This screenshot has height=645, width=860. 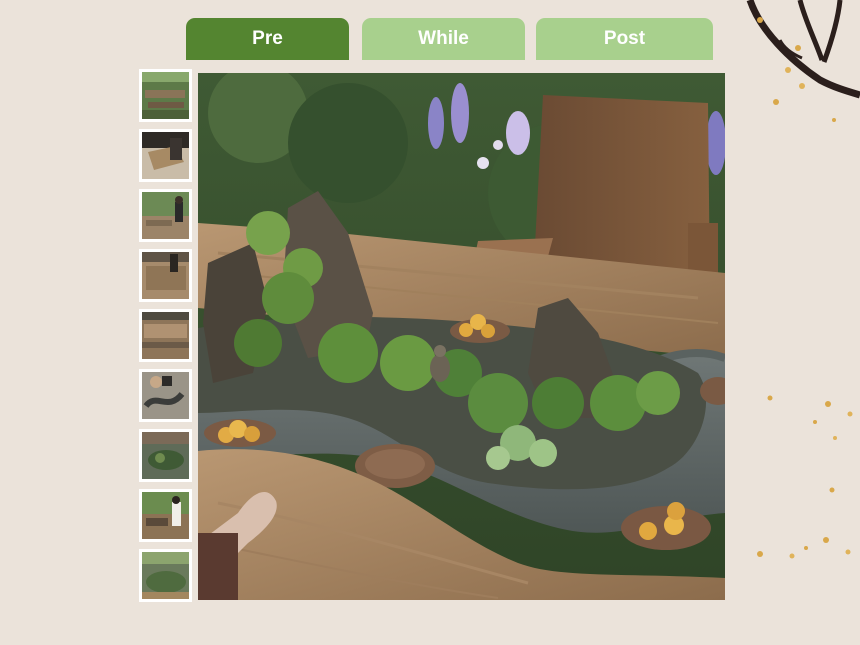 What do you see at coordinates (443, 39) in the screenshot?
I see `tab-while: While` at bounding box center [443, 39].